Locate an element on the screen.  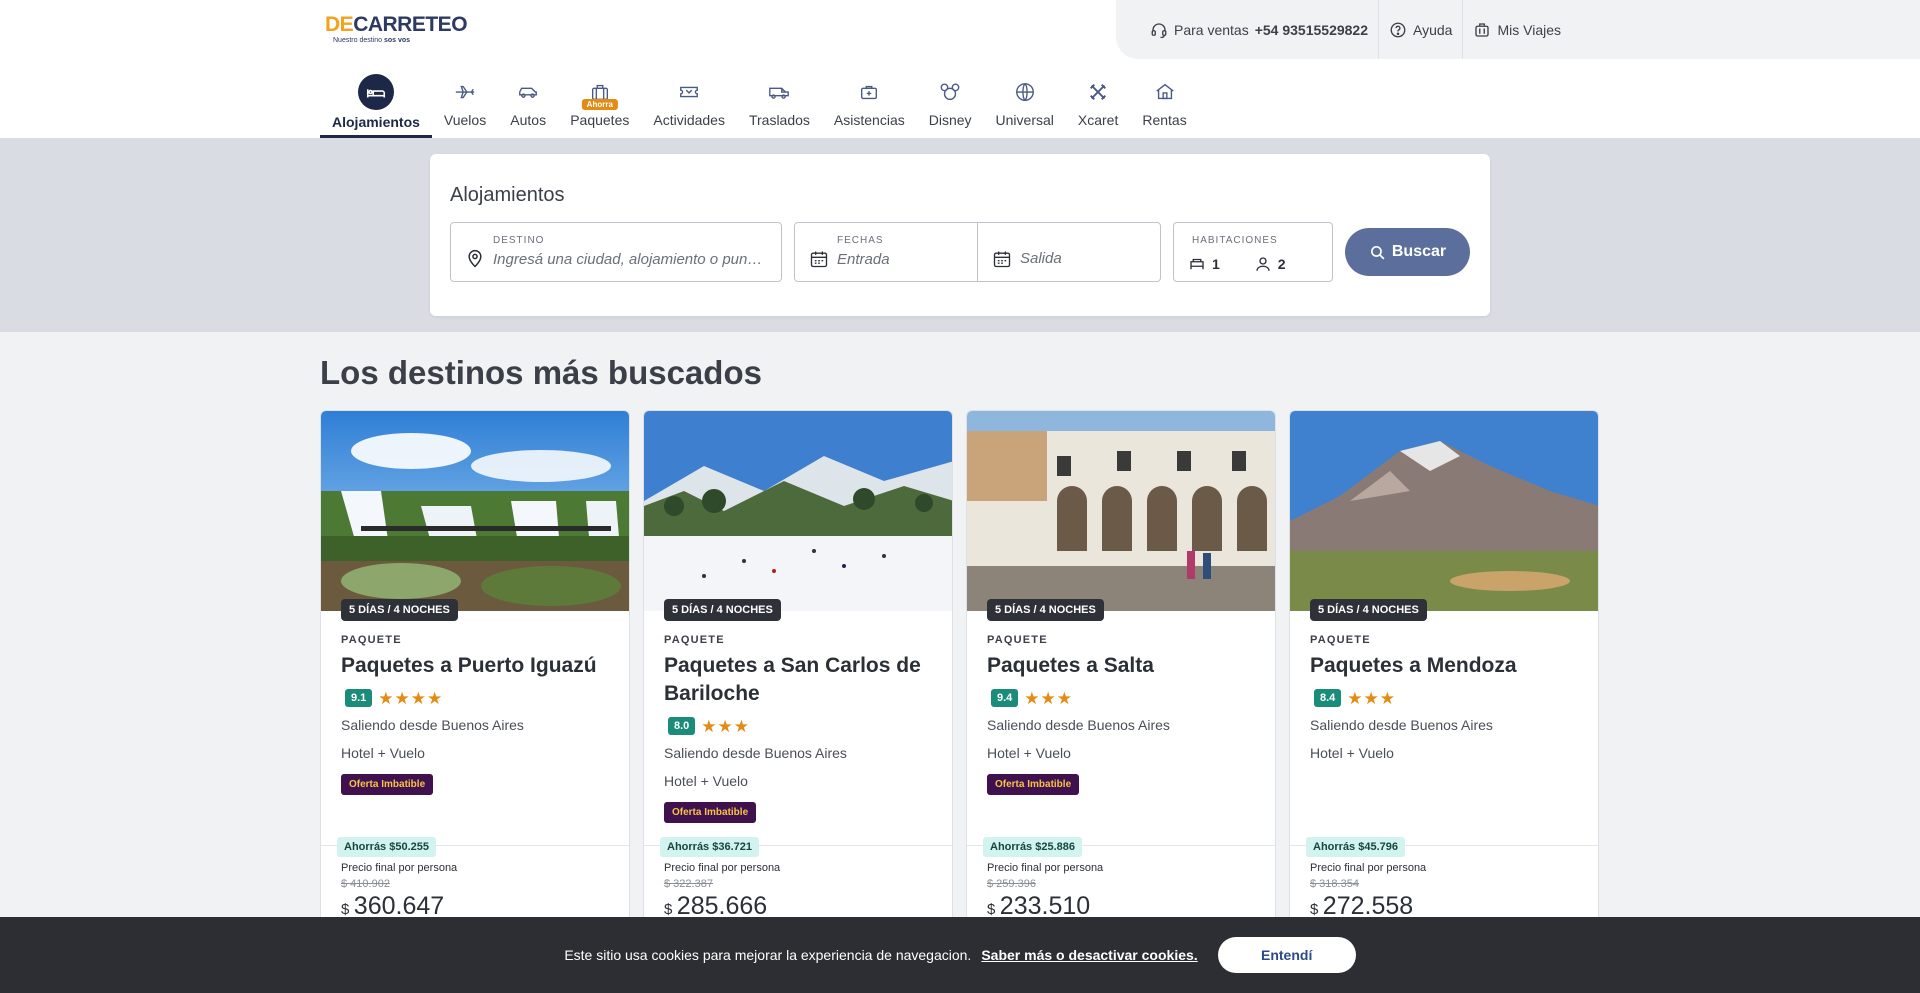
nav-item-rentas: Rentas is located at coordinates (1164, 103).